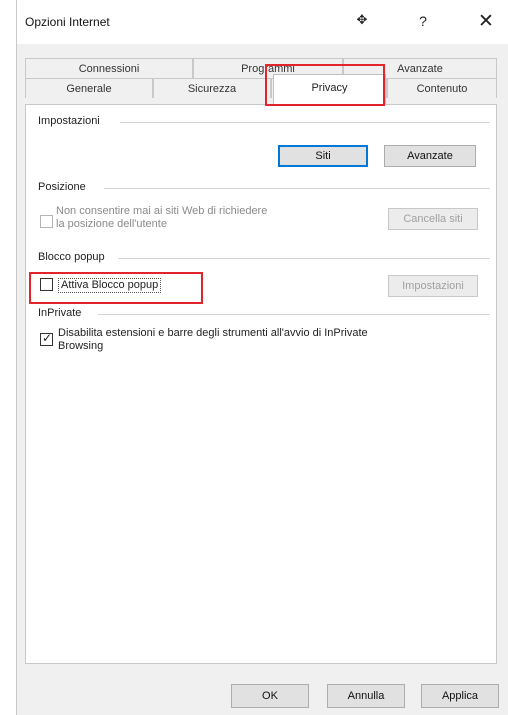 The width and height of the screenshot is (508, 715). What do you see at coordinates (111, 224) in the screenshot?
I see `location-checkbox-label-2: la posizione dell'utente` at bounding box center [111, 224].